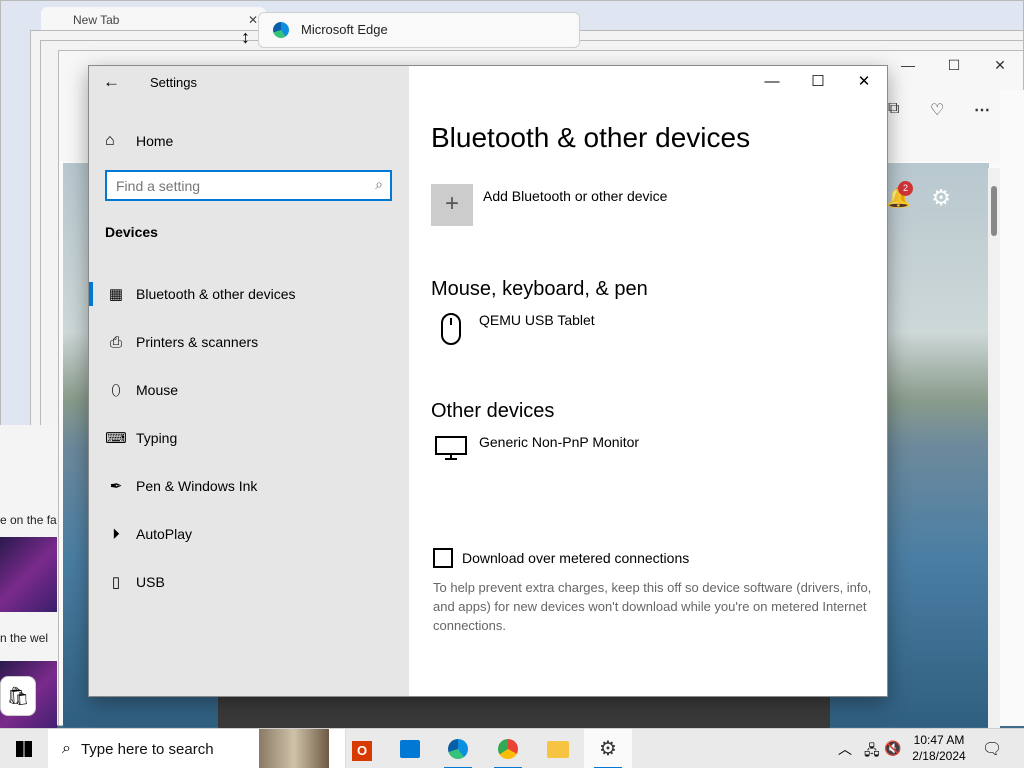  I want to click on taskbar-settings: ⚙, so click(608, 748).